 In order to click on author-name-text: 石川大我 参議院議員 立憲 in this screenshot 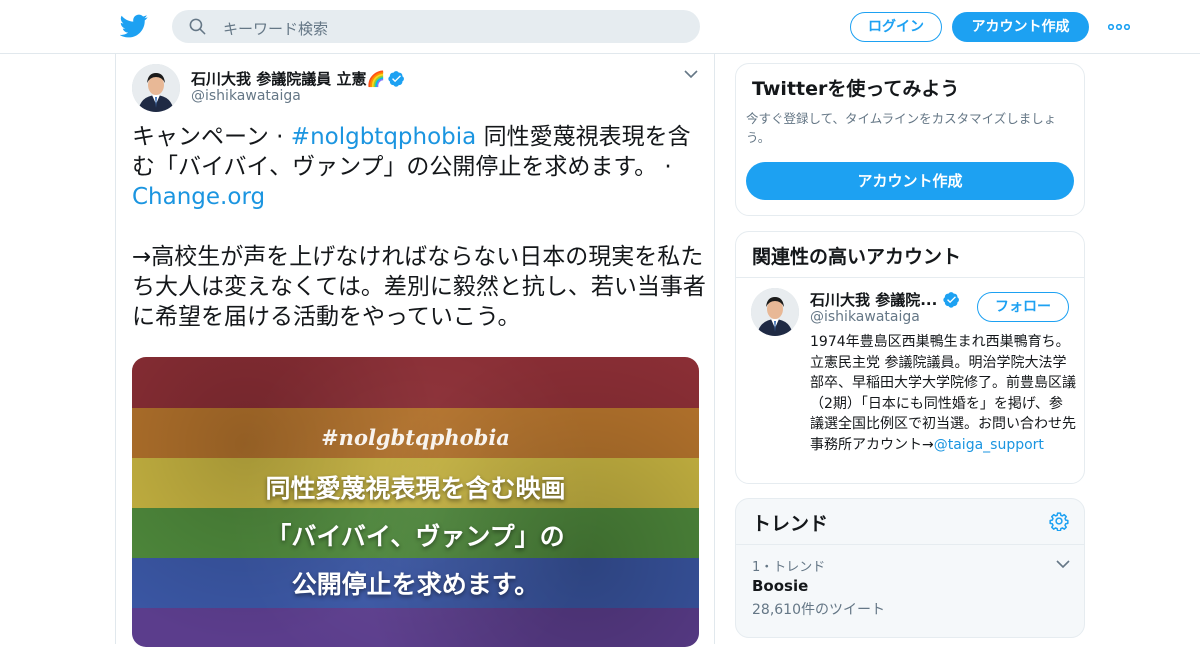, I will do `click(279, 79)`.